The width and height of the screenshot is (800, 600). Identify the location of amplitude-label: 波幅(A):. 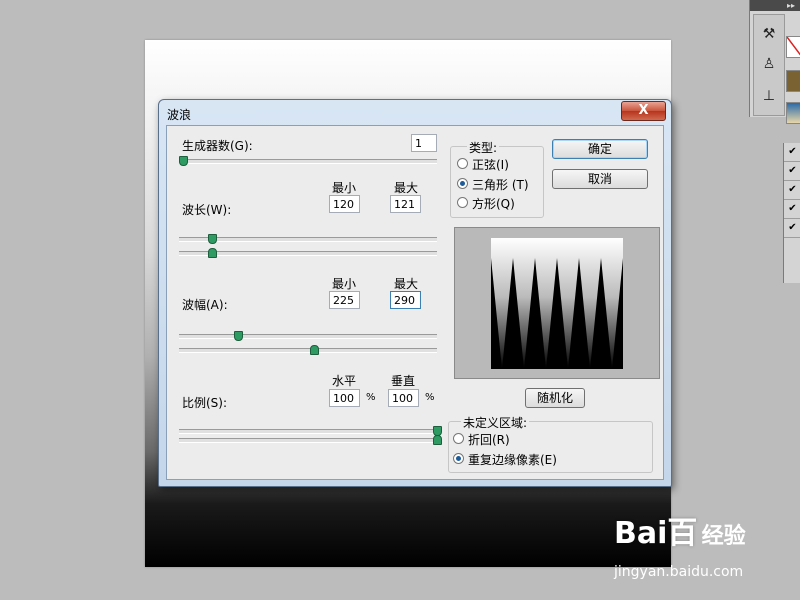
(205, 305).